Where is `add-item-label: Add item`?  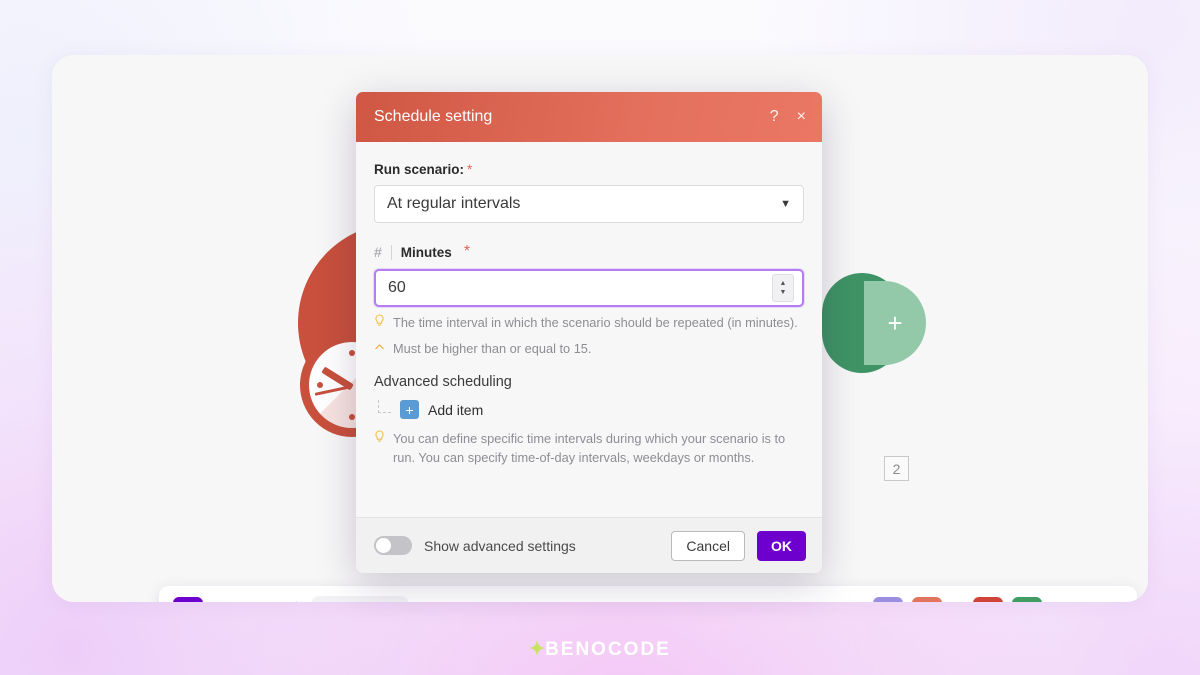
add-item-label: Add item is located at coordinates (456, 409).